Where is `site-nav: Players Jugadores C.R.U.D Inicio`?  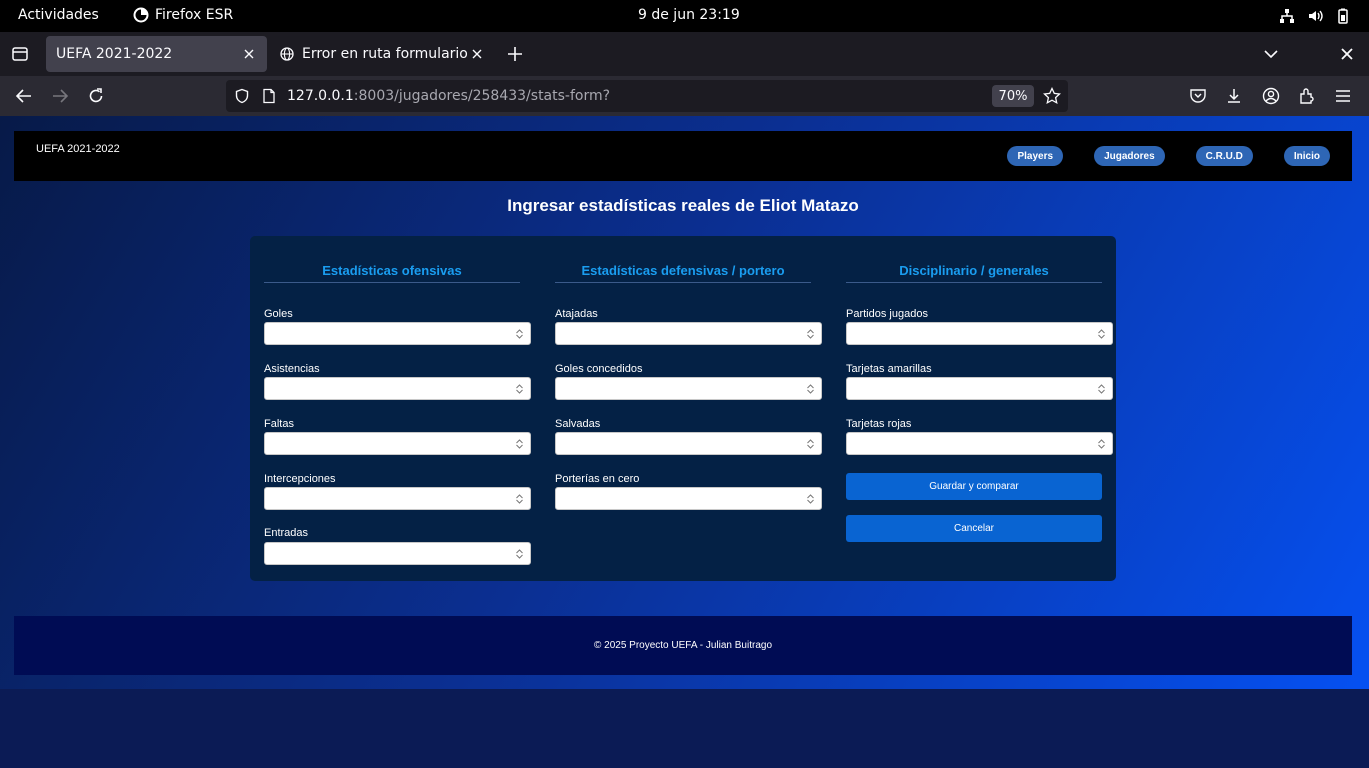 site-nav: Players Jugadores C.R.U.D Inicio is located at coordinates (1153, 156).